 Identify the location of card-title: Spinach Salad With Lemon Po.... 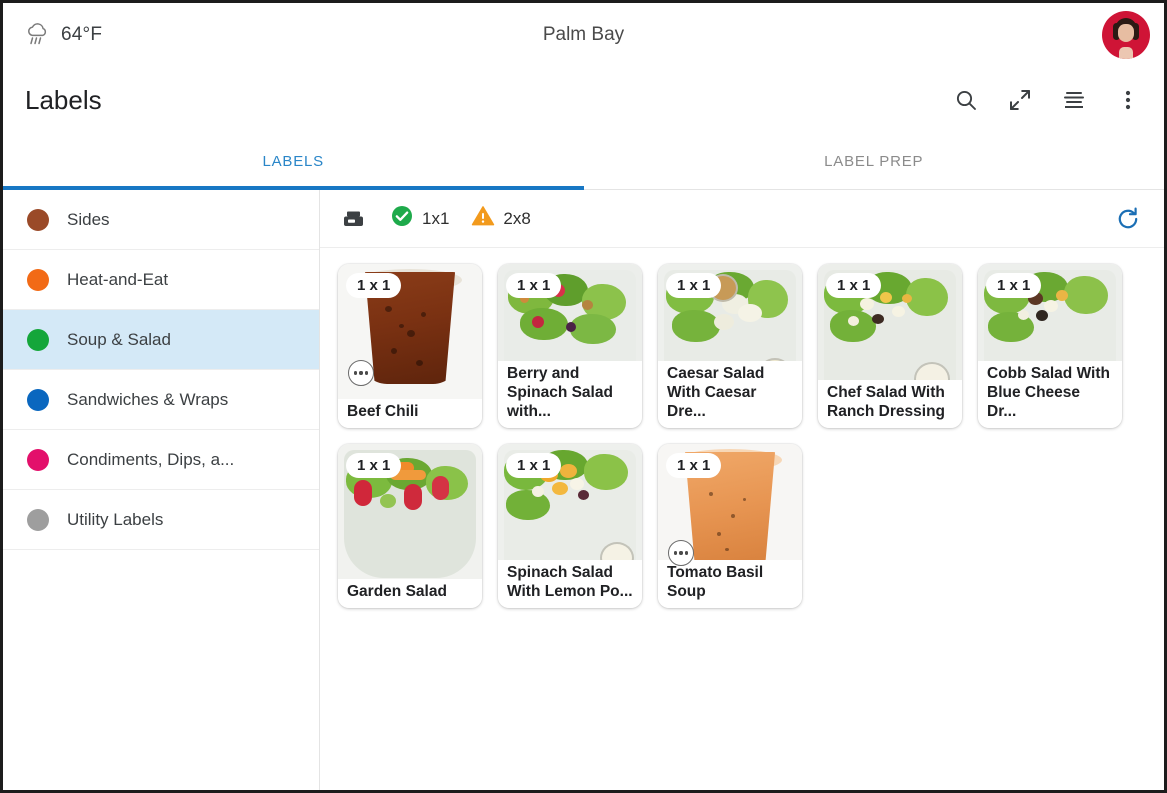
(570, 583).